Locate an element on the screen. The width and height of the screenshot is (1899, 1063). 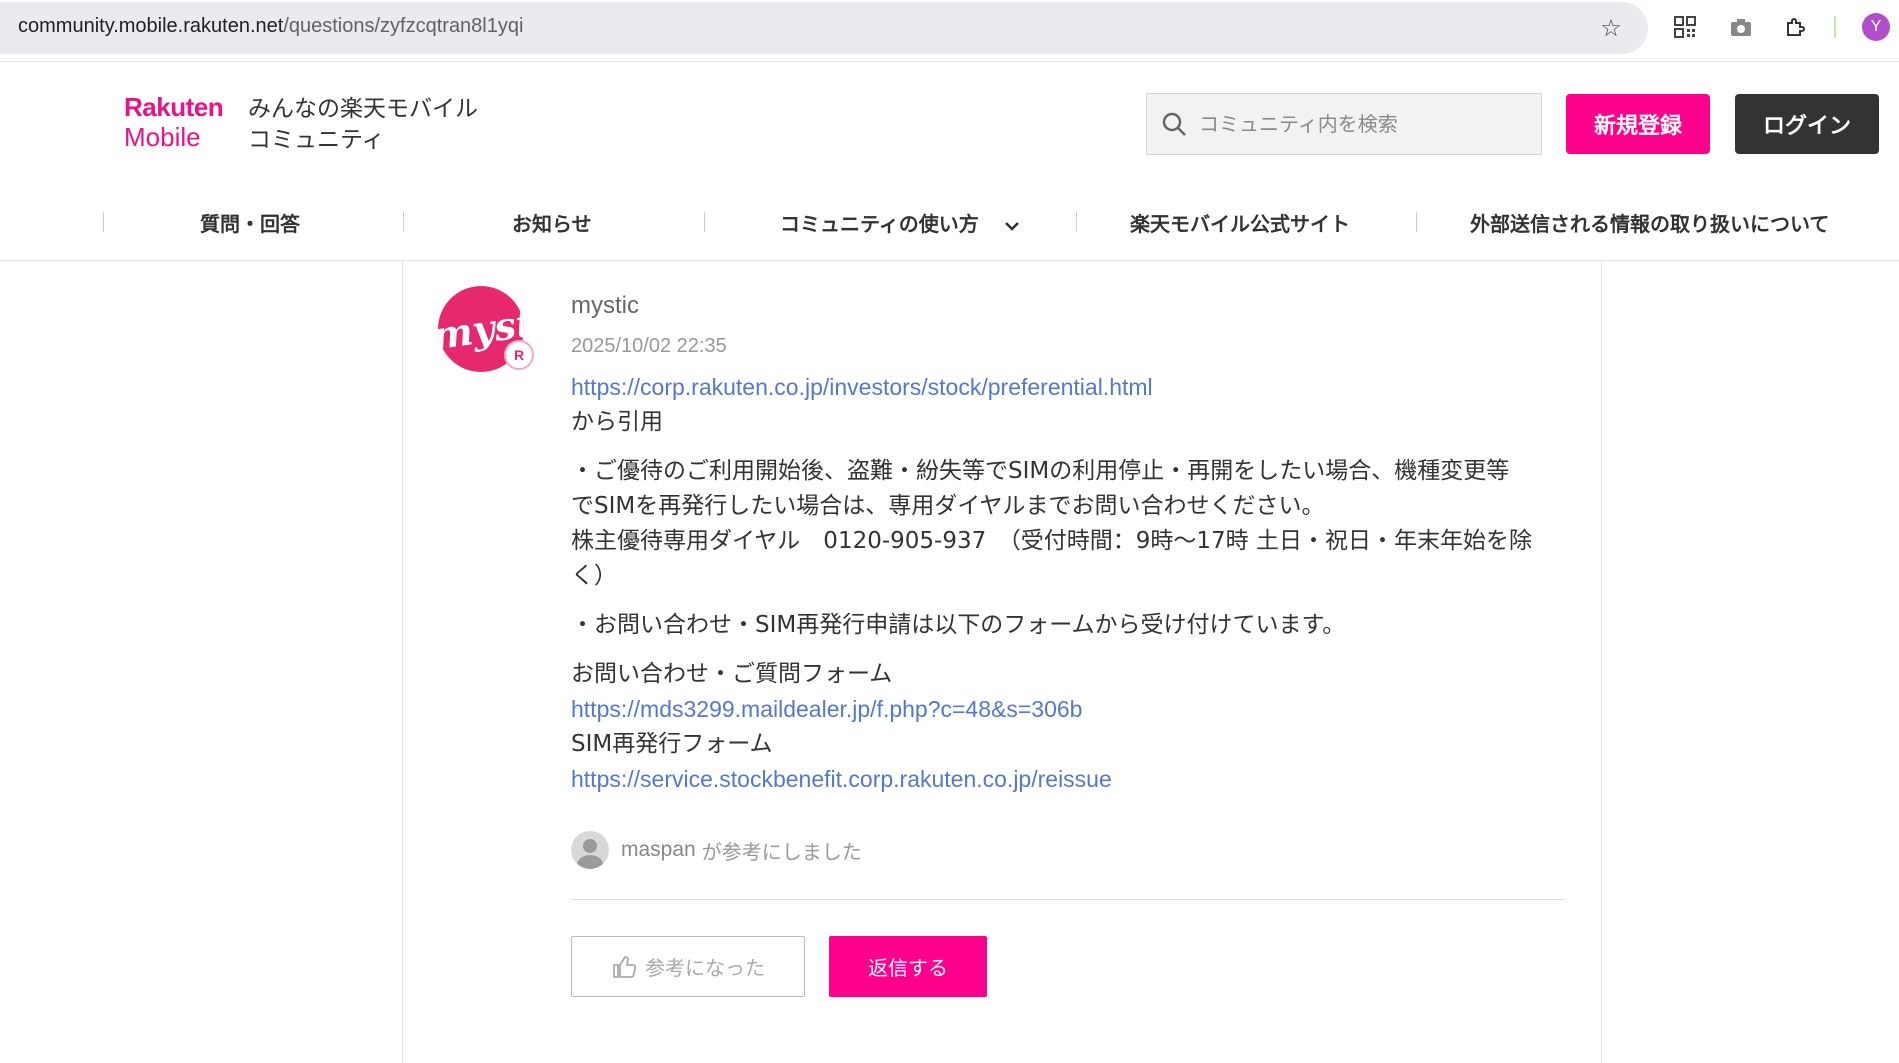
site-title-line2: コミュニティ is located at coordinates (316, 140).